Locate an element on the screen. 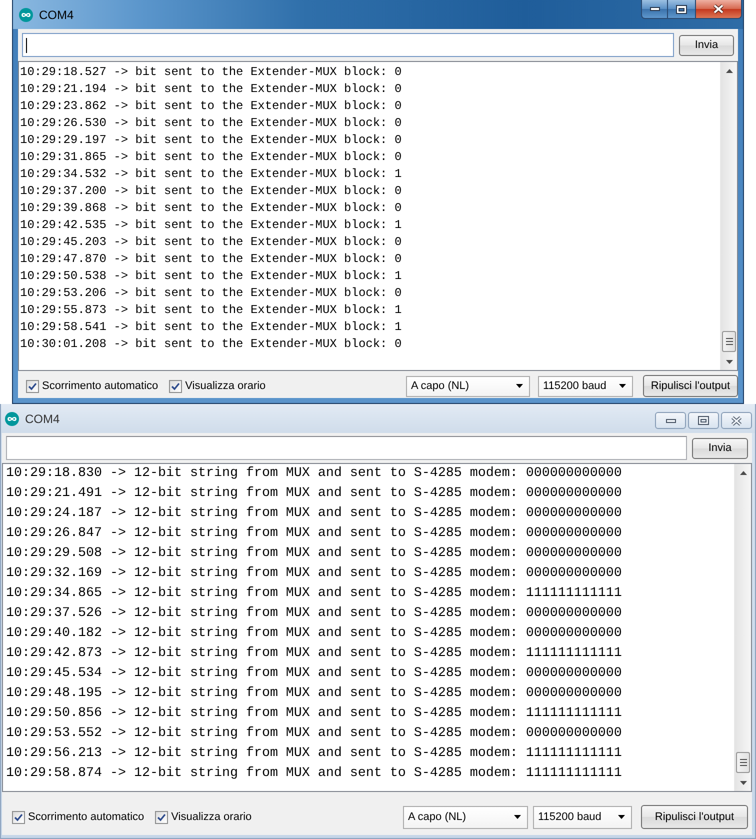 The image size is (756, 839). output-line: 10:29:26.530 -> bit sent to the Extender-MUX block: 0 is located at coordinates (211, 123).